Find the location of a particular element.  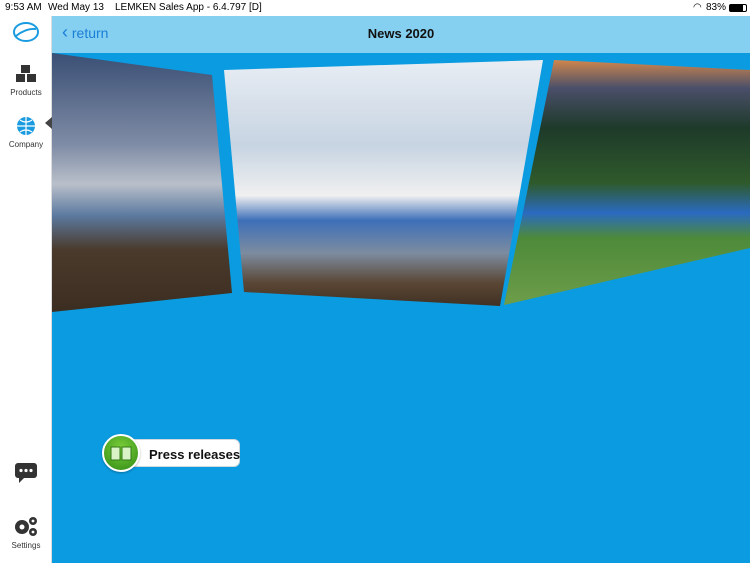

nav-header: ‹ return News 2020 is located at coordinates (401, 34).